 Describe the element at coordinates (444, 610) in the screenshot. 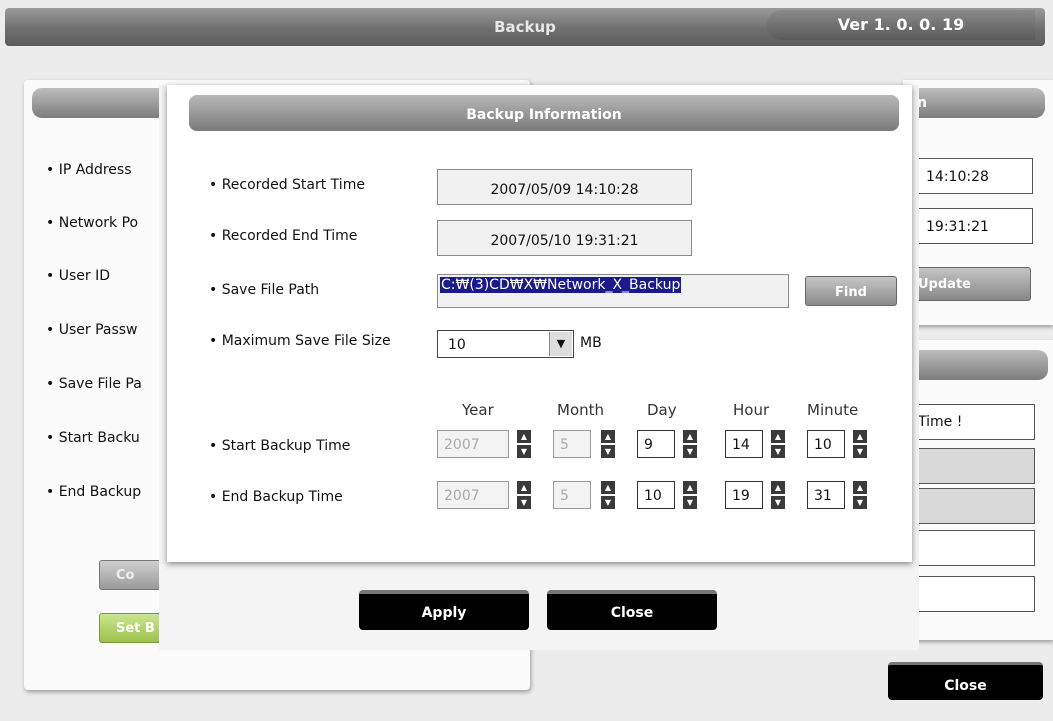

I see `apply-button: Apply` at that location.